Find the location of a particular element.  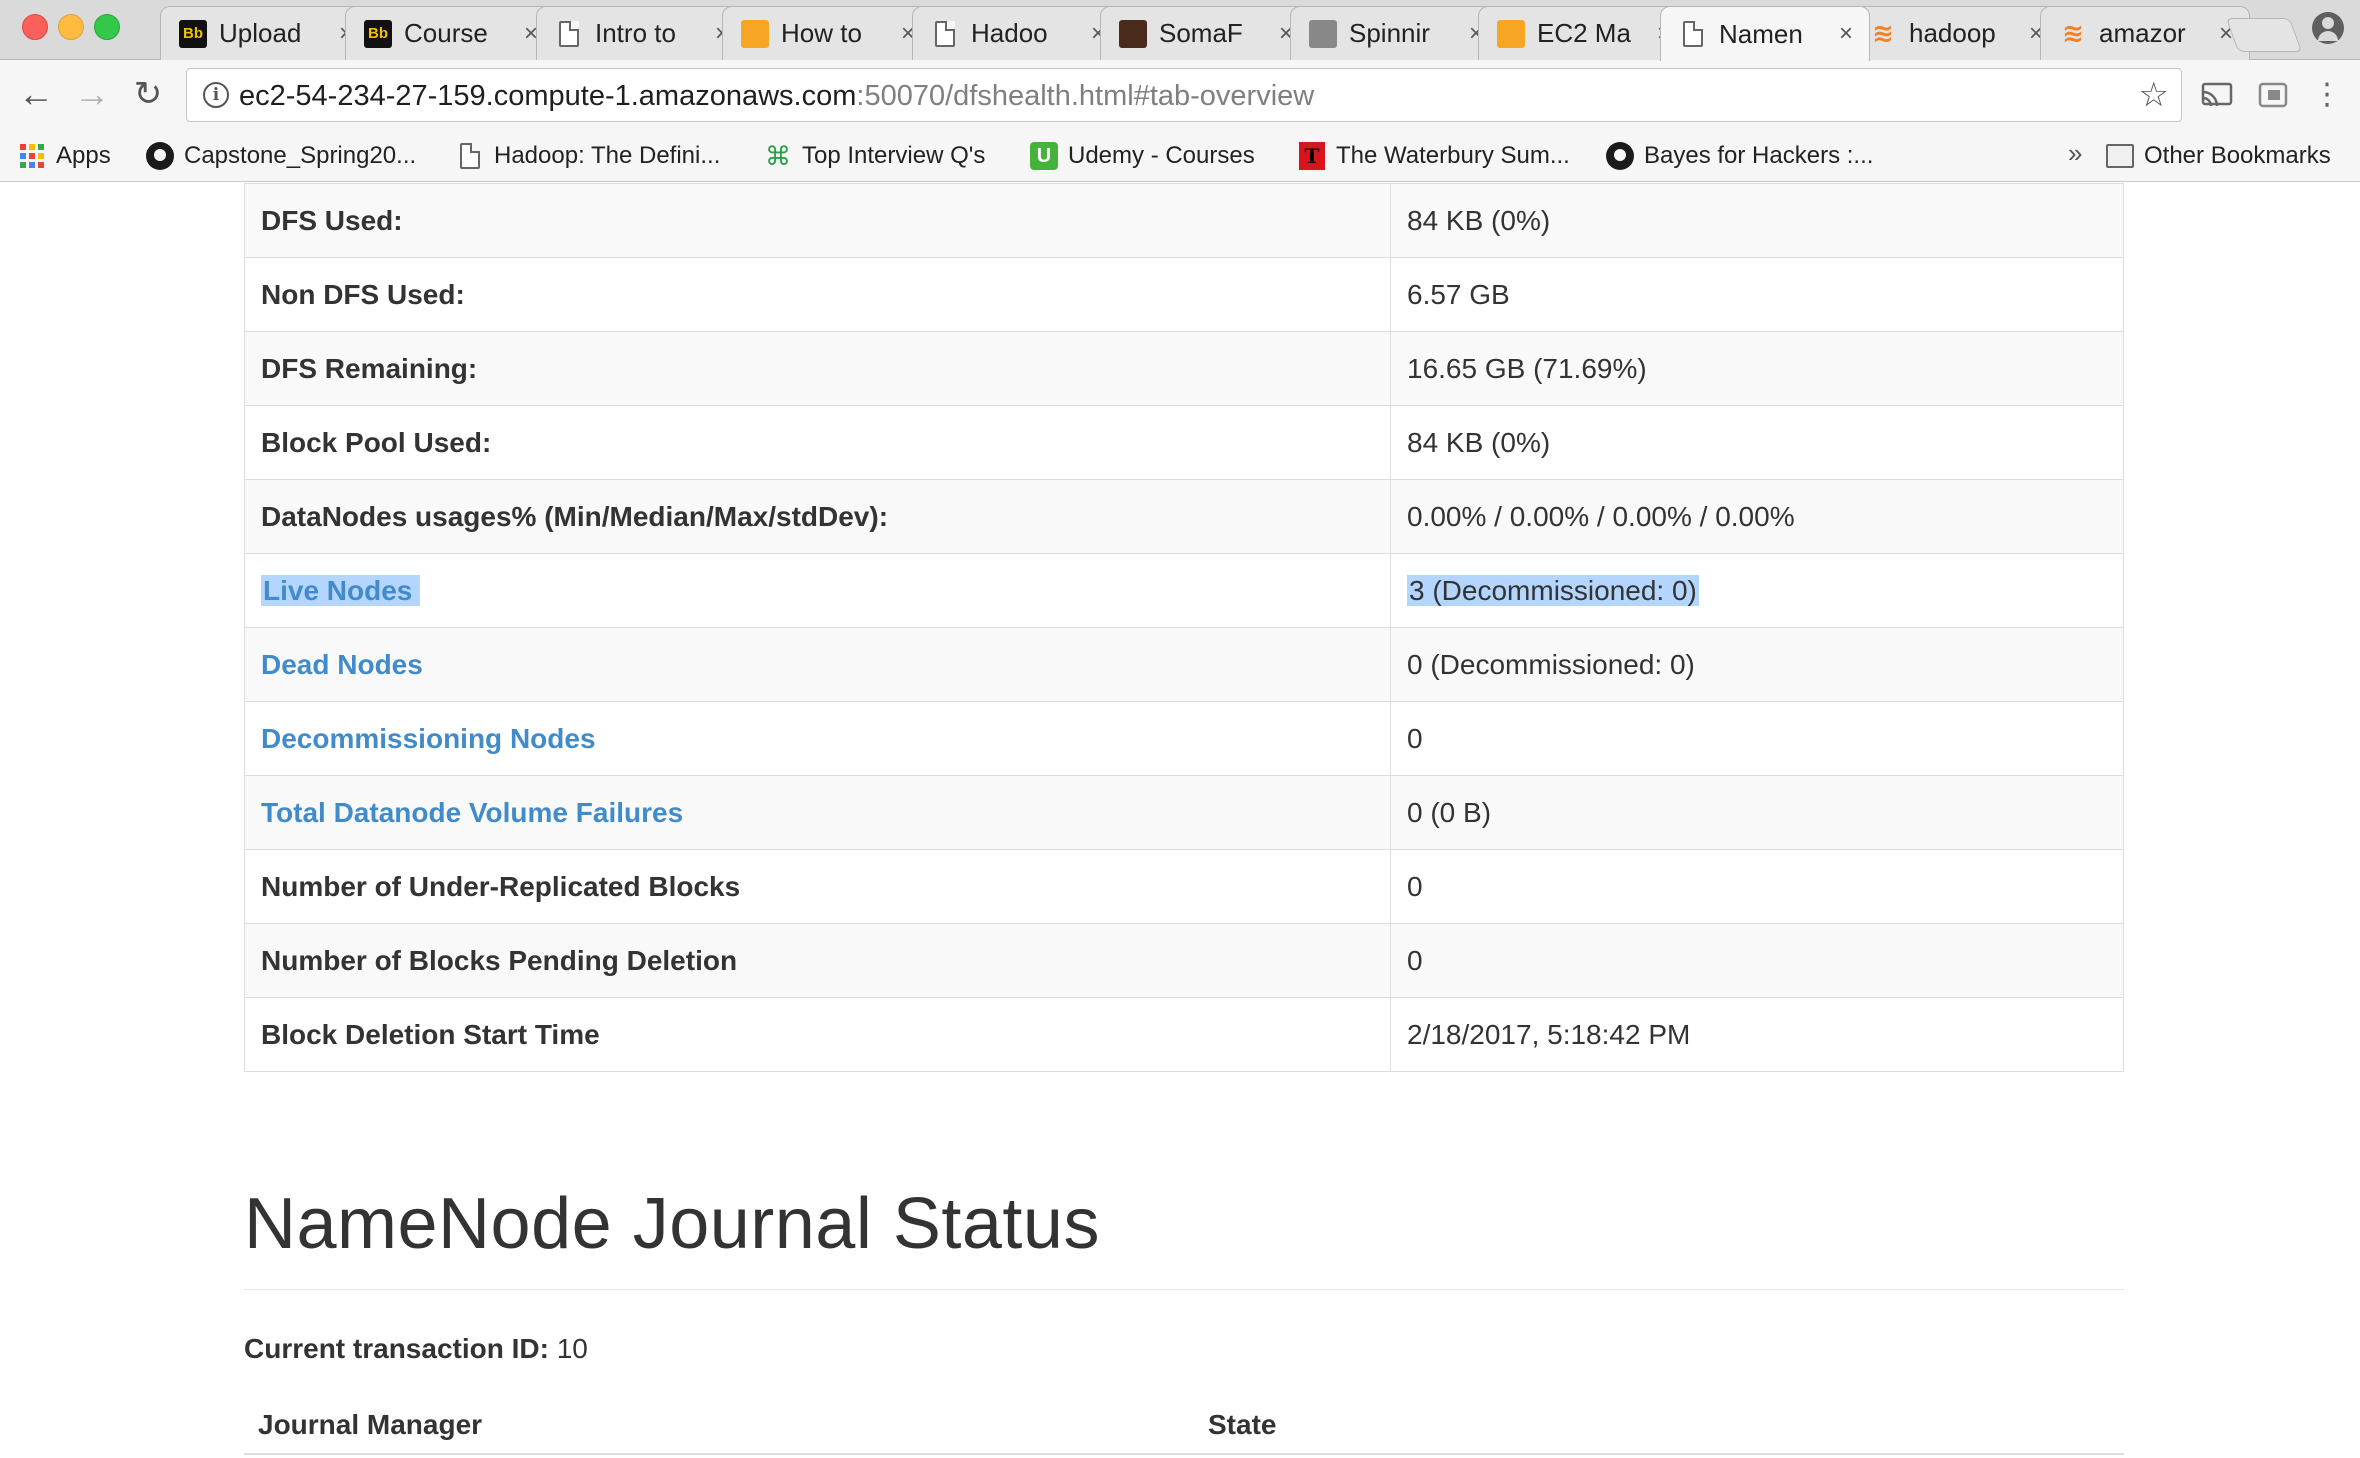

table-row: DFS Remaining: 16.65 GB (71.69%) is located at coordinates (1184, 368).